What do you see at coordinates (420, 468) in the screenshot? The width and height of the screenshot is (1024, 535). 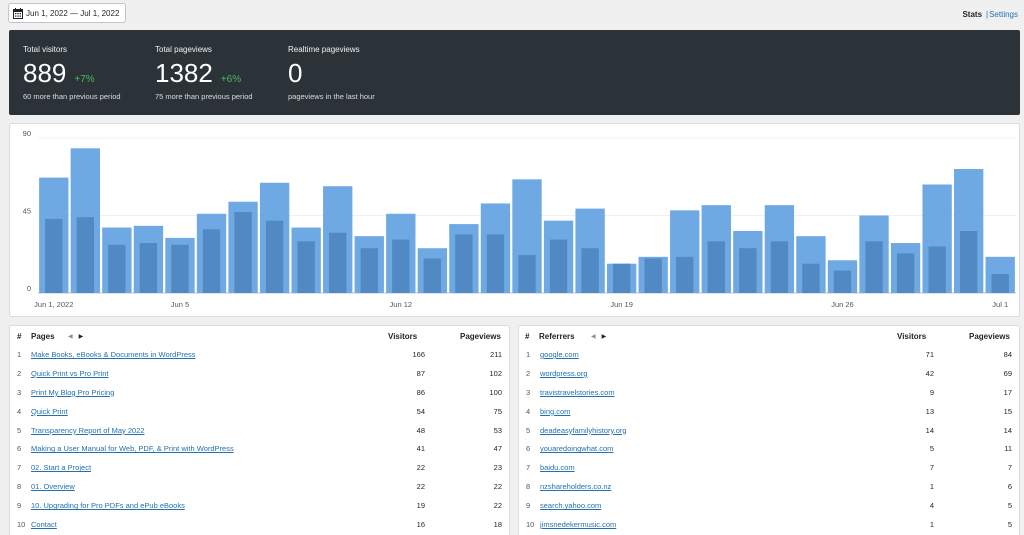 I see `row-visitors: 22` at bounding box center [420, 468].